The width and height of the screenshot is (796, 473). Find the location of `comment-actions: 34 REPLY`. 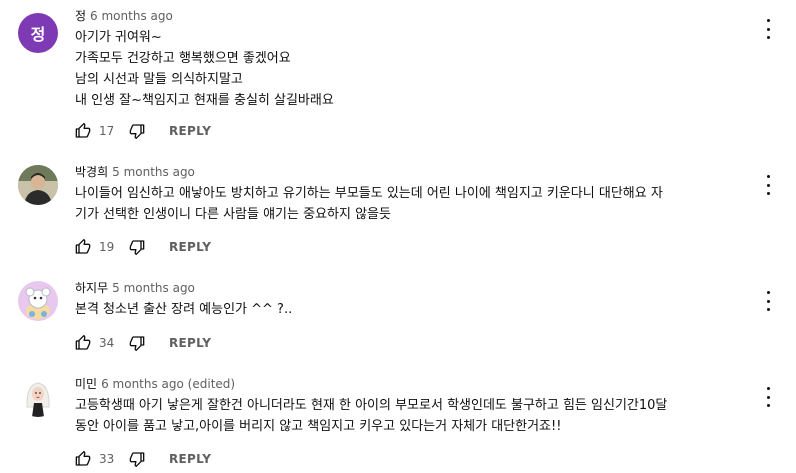

comment-actions: 34 REPLY is located at coordinates (143, 343).